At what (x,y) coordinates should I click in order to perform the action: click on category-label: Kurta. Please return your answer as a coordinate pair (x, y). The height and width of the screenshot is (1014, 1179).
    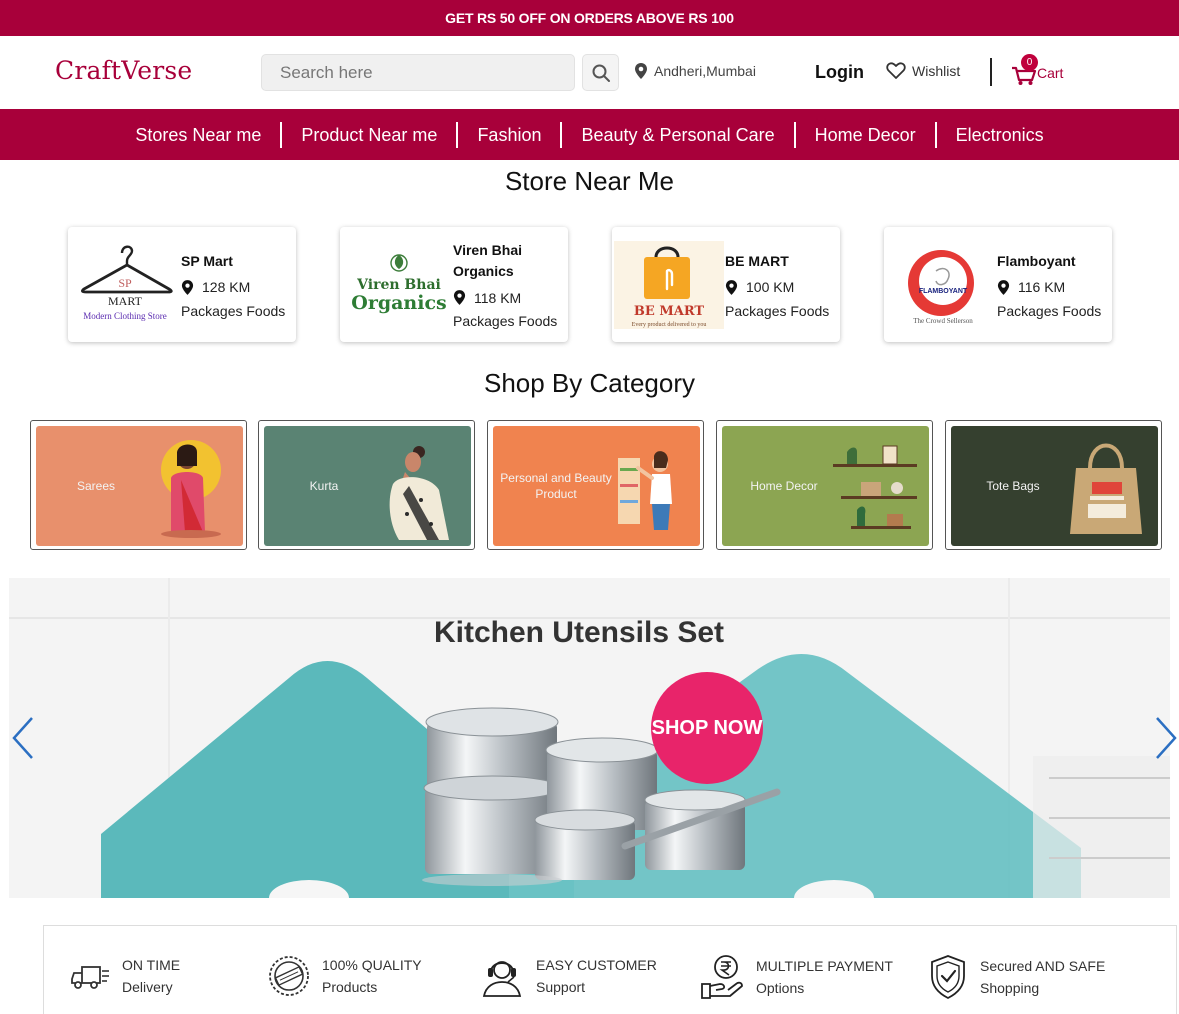
    Looking at the image, I should click on (324, 486).